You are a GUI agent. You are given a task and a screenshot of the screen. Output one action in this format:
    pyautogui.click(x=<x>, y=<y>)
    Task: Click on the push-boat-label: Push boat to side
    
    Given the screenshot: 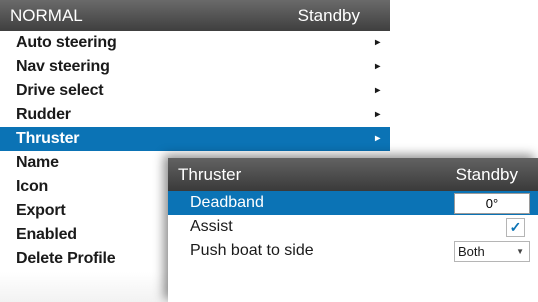 What is the action you would take?
    pyautogui.click(x=252, y=250)
    